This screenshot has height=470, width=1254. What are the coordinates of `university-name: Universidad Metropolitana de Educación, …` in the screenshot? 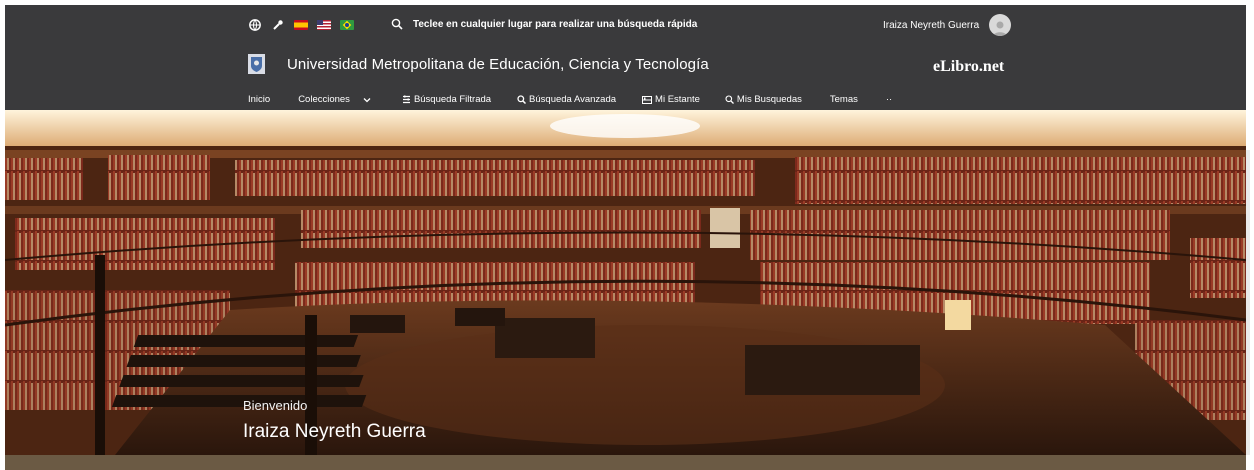 It's located at (498, 64).